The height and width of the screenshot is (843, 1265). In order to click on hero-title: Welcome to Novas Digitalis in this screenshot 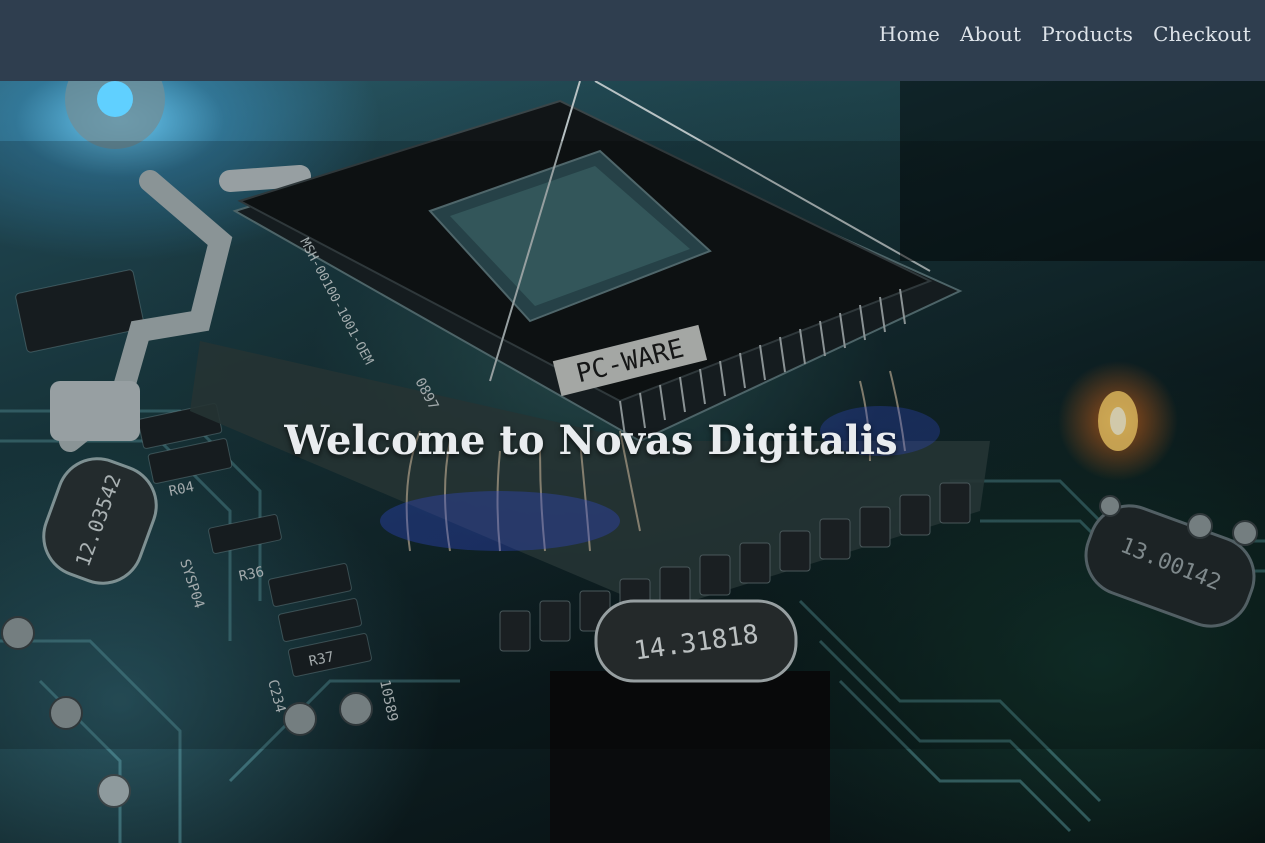, I will do `click(591, 440)`.